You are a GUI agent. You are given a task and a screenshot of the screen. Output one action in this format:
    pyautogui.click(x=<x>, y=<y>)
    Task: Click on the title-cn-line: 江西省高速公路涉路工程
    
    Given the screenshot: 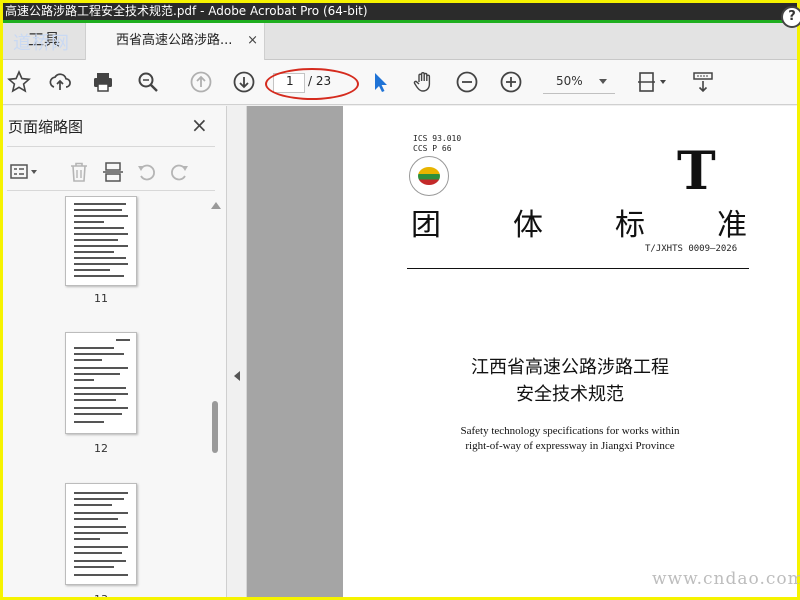 What is the action you would take?
    pyautogui.click(x=570, y=367)
    